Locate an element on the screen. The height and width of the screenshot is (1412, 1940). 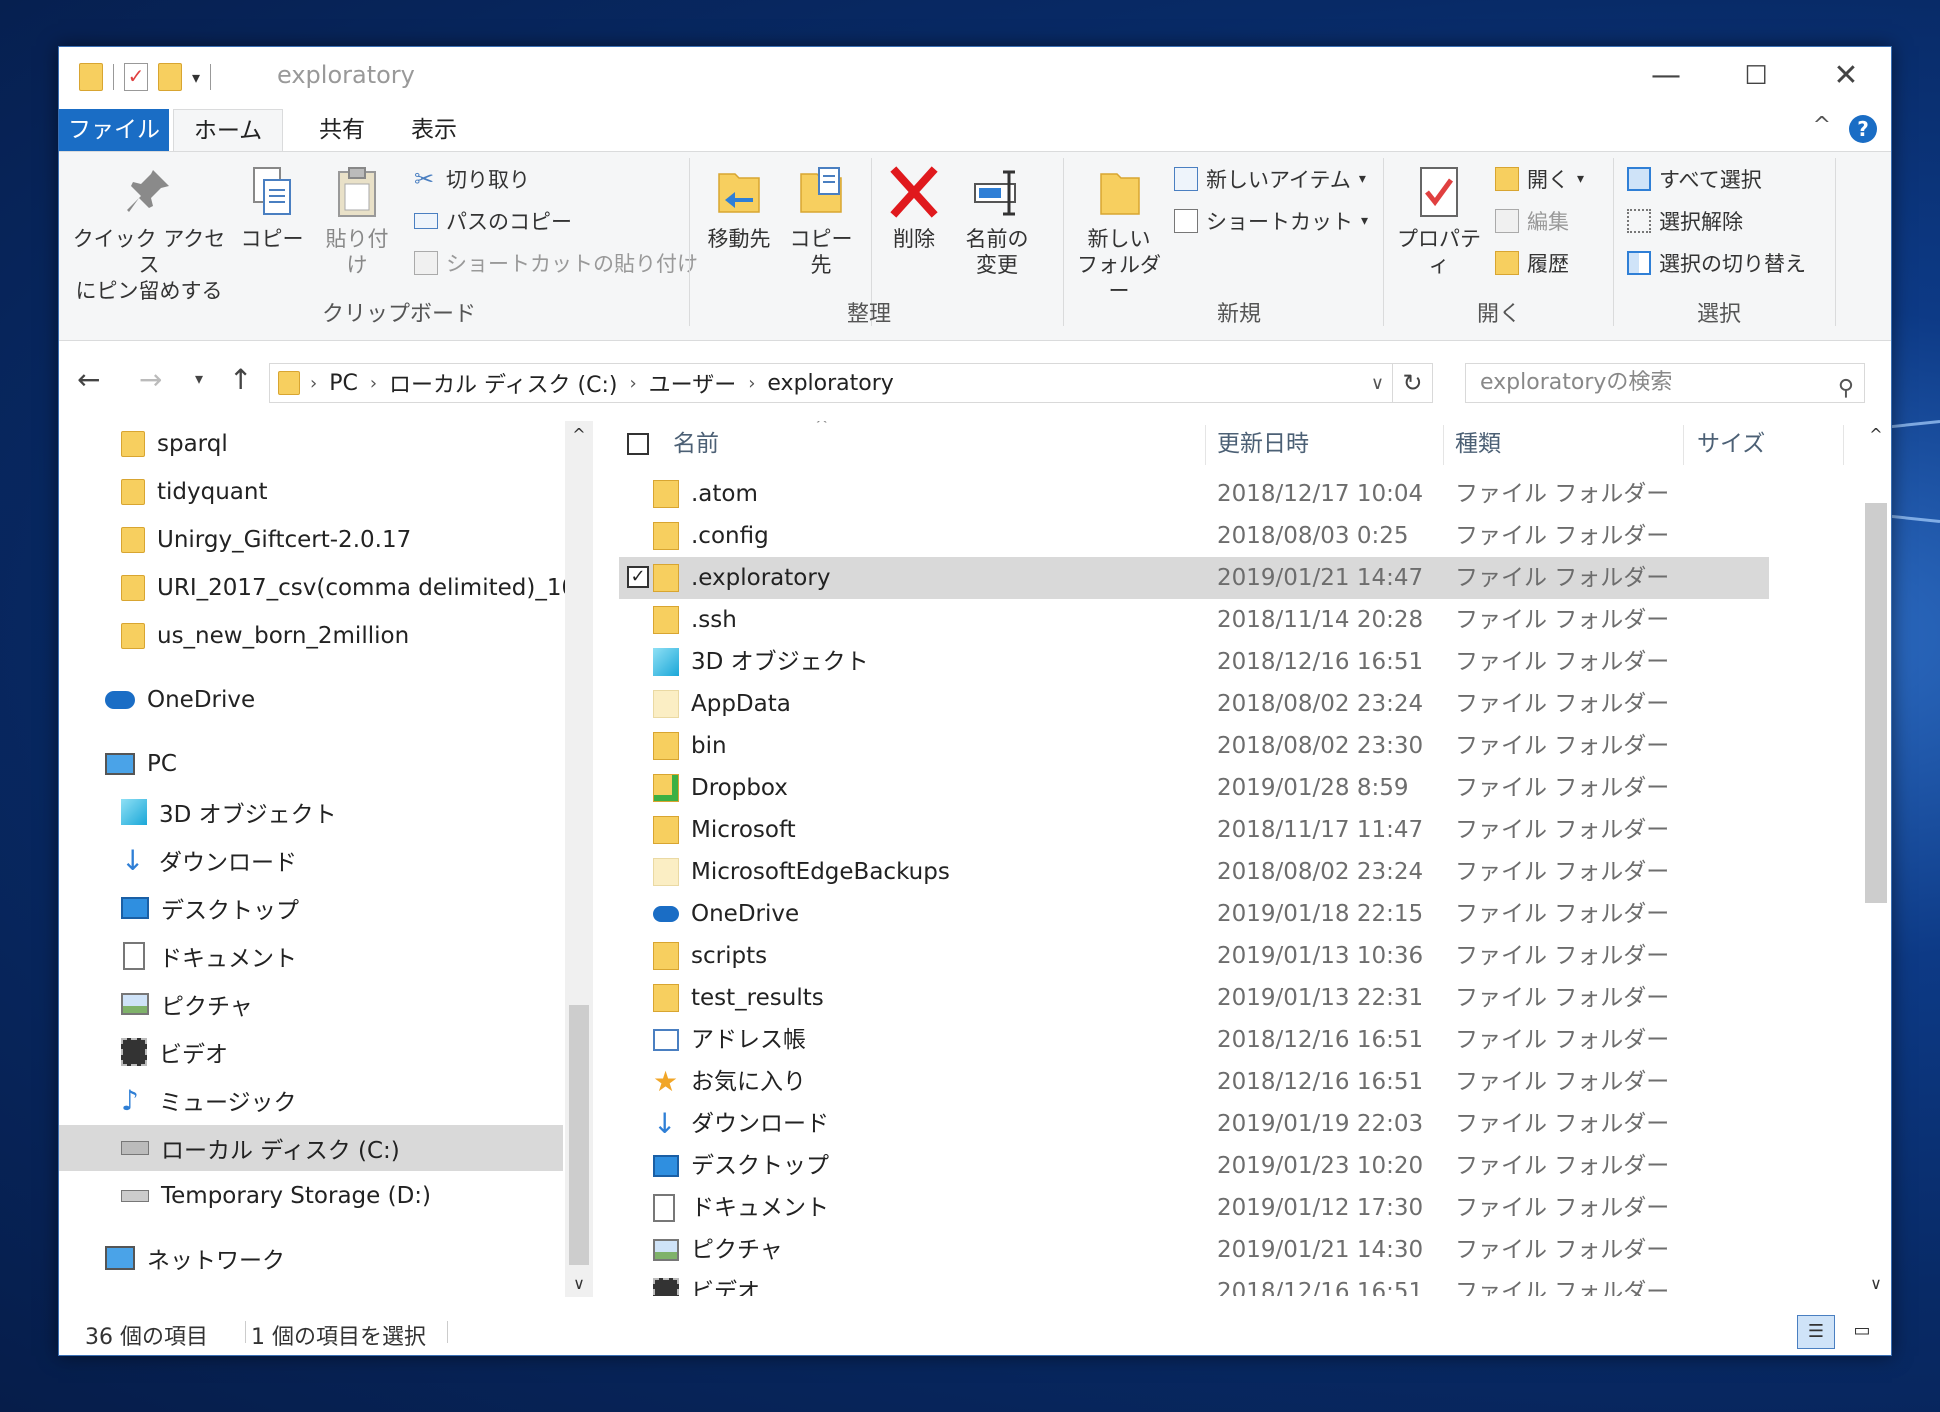
table-row: test_results 2019/01/13 22:31 ファイル フォルダー is located at coordinates (1194, 998).